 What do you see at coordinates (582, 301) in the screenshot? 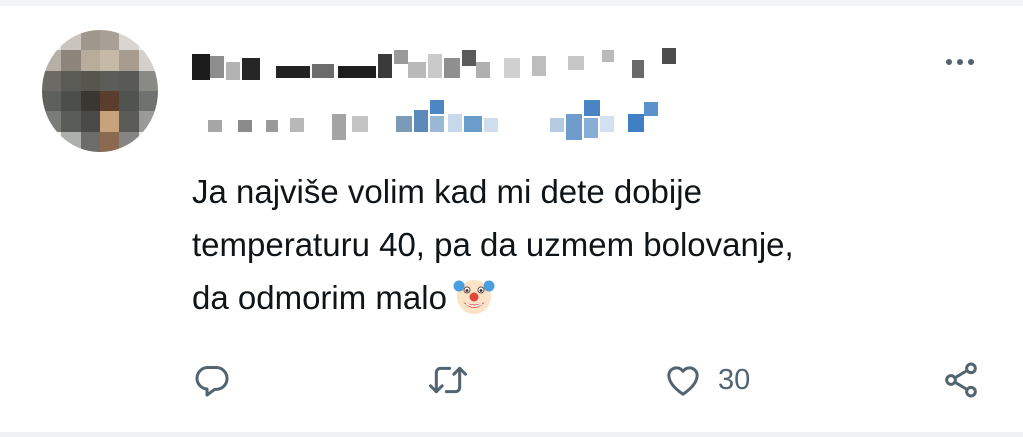
I see `tweet-text-line: da odmorim malo` at bounding box center [582, 301].